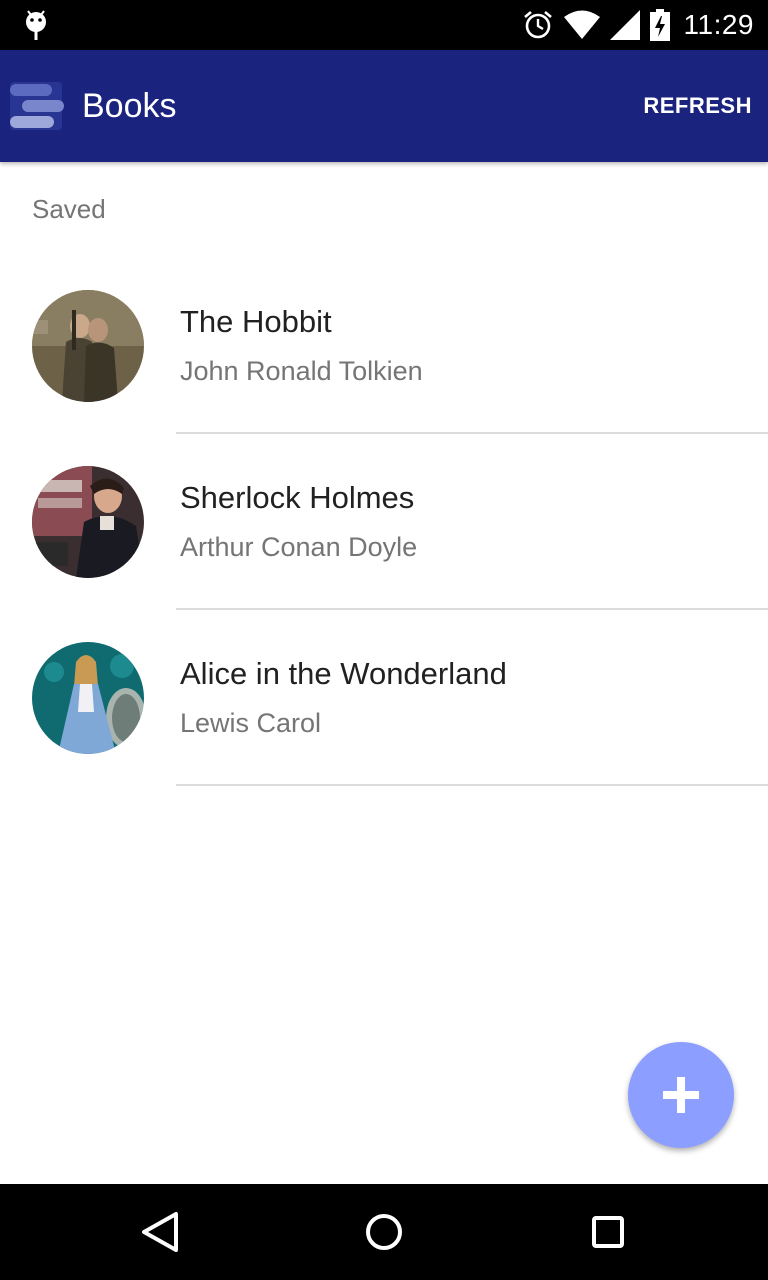  What do you see at coordinates (36, 25) in the screenshot?
I see `android-debug-icon` at bounding box center [36, 25].